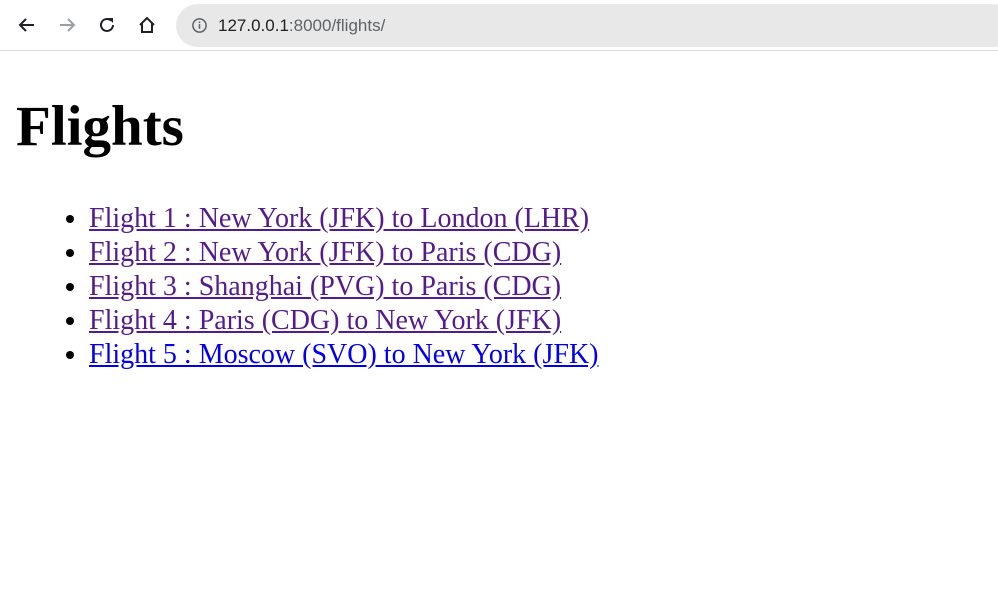  What do you see at coordinates (337, 25) in the screenshot?
I see `url-path: :8000/flights/` at bounding box center [337, 25].